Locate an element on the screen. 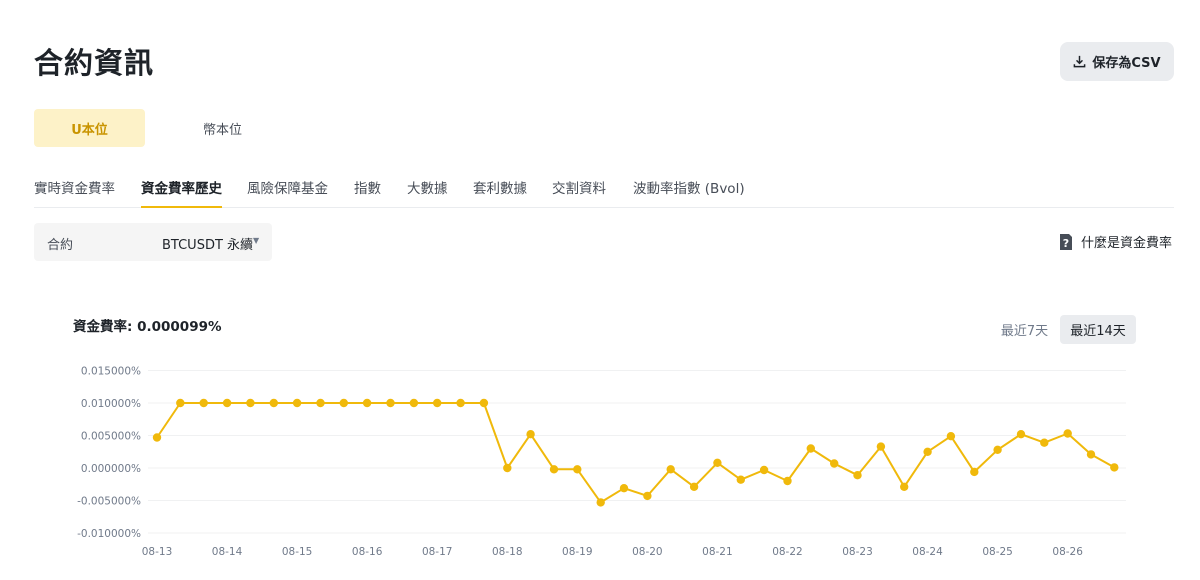 The width and height of the screenshot is (1200, 580). save-csv-label: 保存為CSV is located at coordinates (1126, 63).